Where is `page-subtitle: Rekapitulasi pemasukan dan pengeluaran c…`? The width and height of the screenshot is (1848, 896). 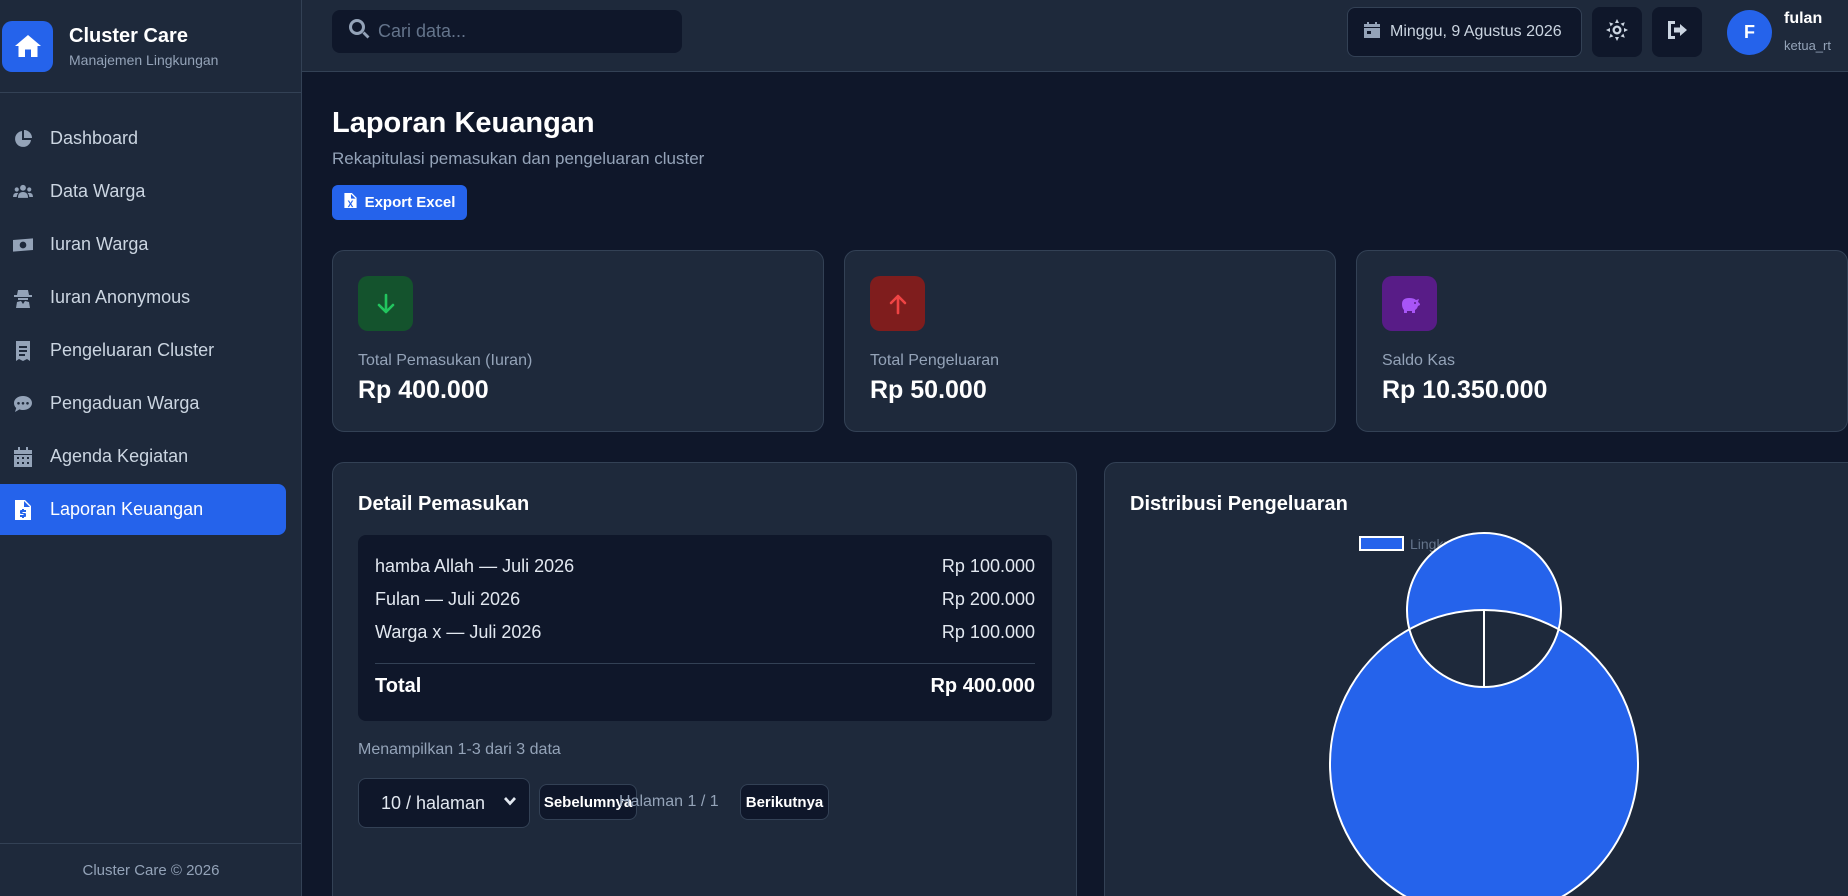
page-subtitle: Rekapitulasi pemasukan dan pengeluaran c… is located at coordinates (518, 158).